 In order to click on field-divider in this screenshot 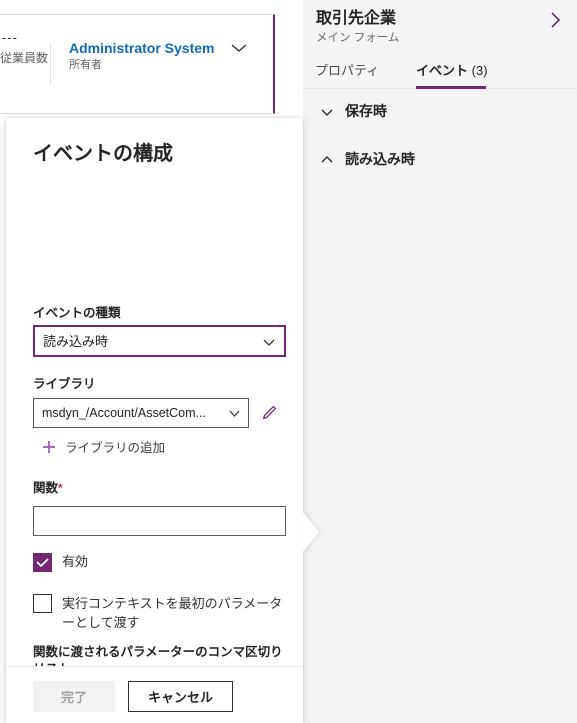, I will do `click(50, 64)`.